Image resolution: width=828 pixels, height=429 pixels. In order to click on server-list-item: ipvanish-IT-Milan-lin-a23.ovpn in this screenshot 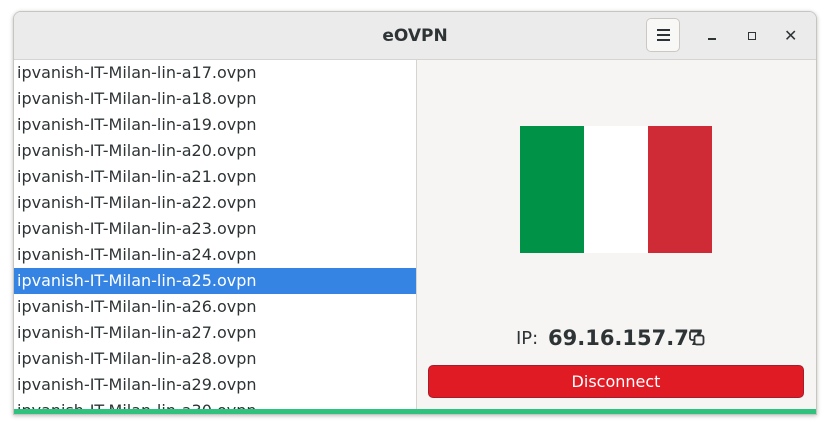, I will do `click(215, 229)`.